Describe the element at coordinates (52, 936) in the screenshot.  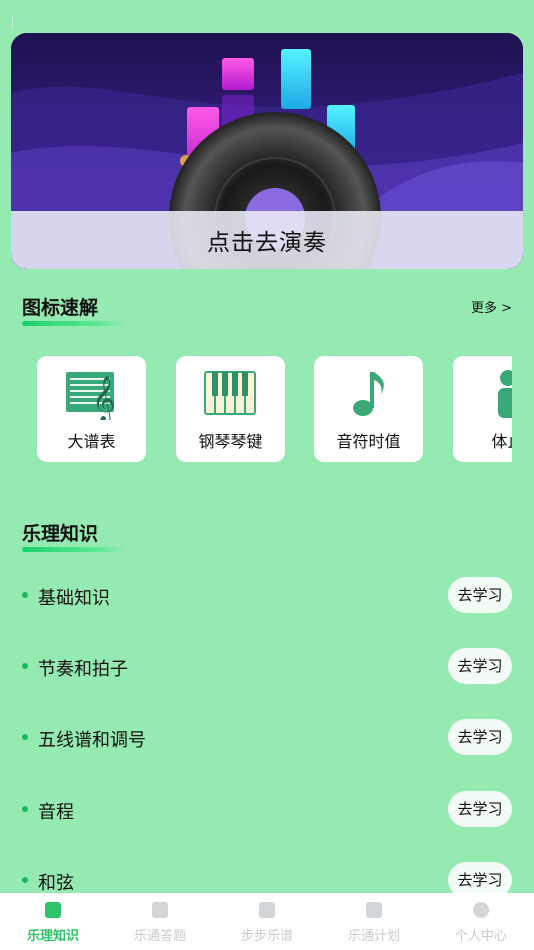
I see `tab-label: 乐理知识` at that location.